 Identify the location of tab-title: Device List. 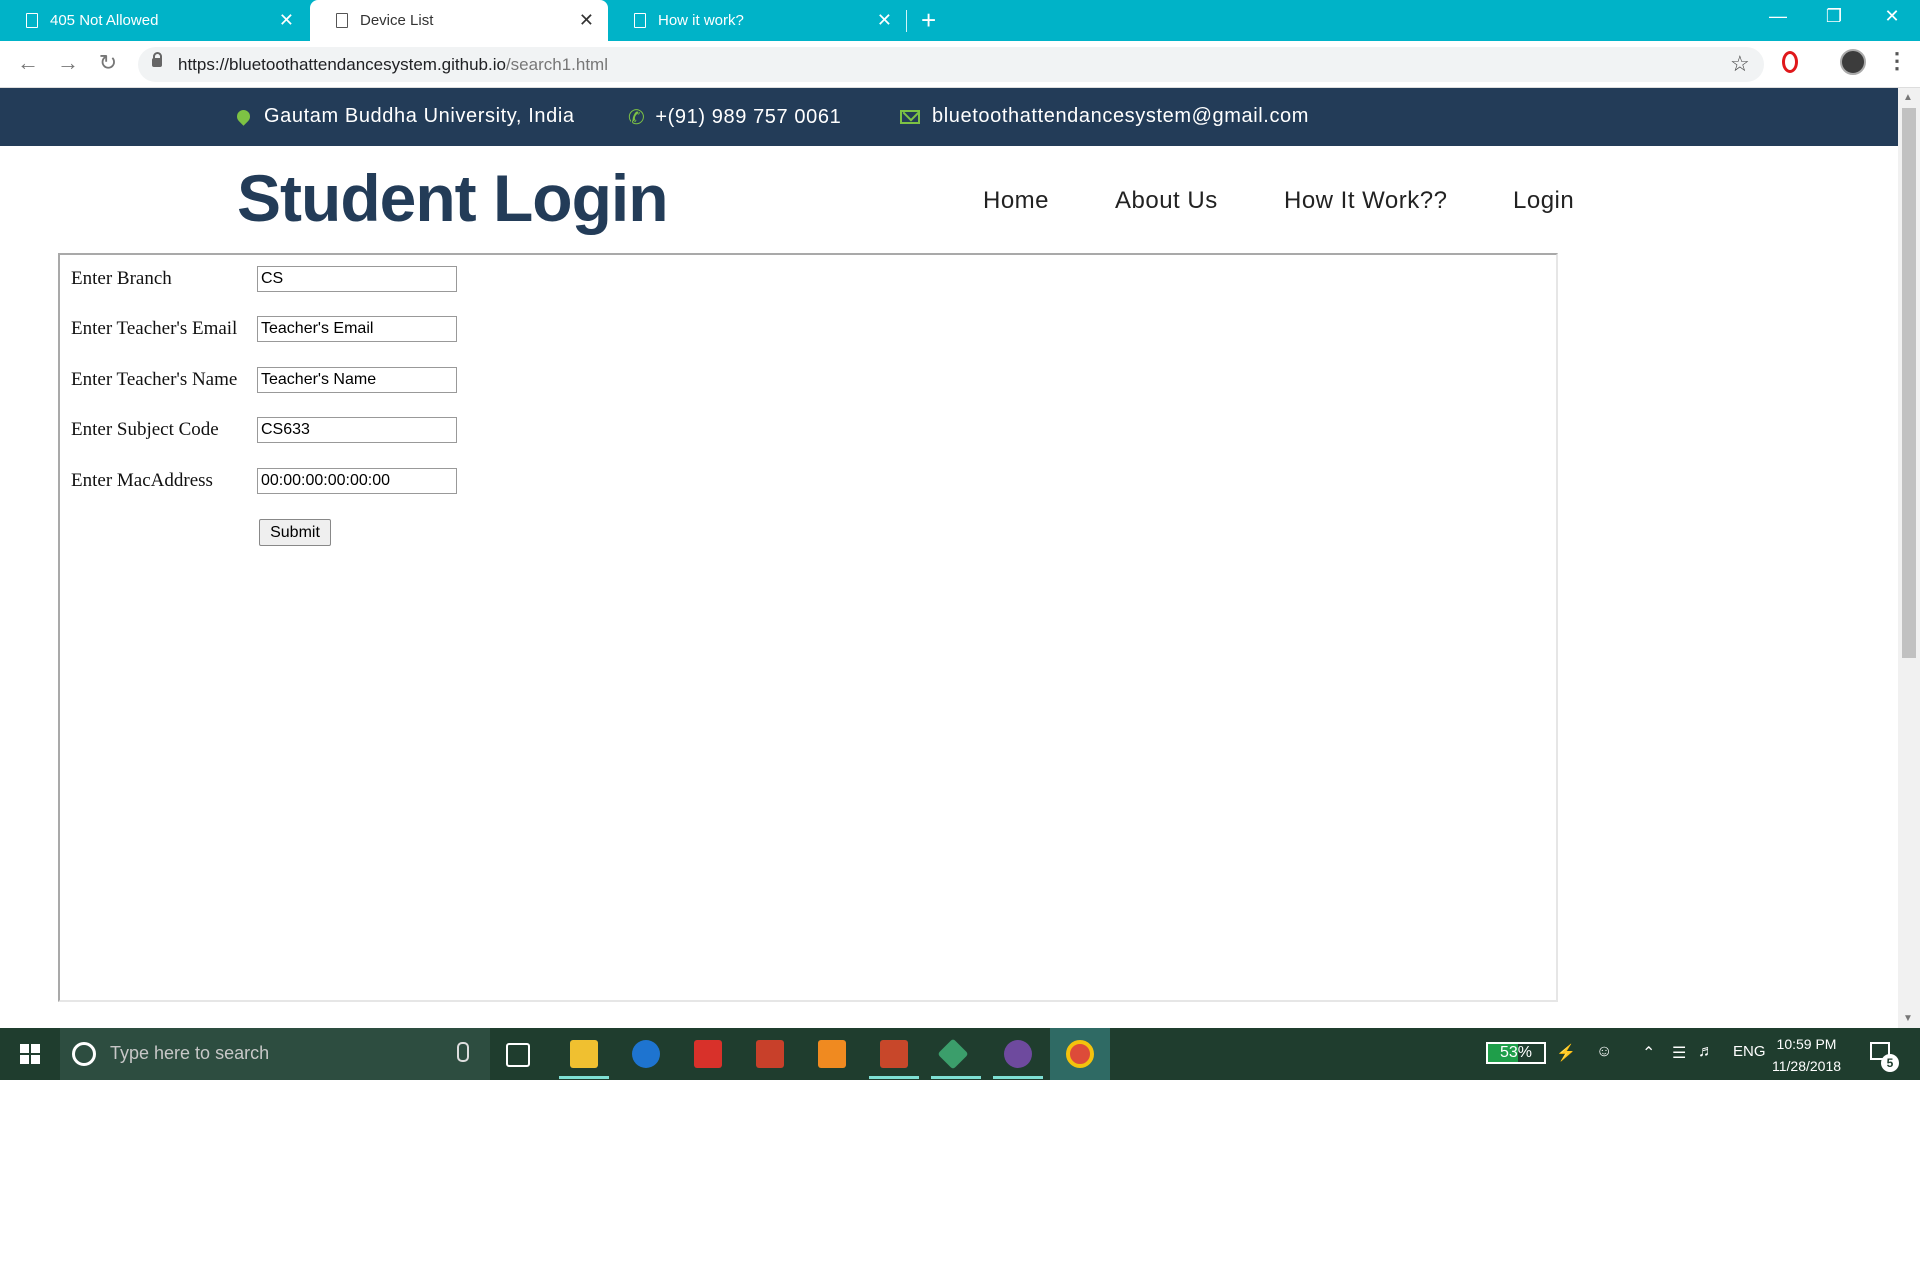
(397, 20).